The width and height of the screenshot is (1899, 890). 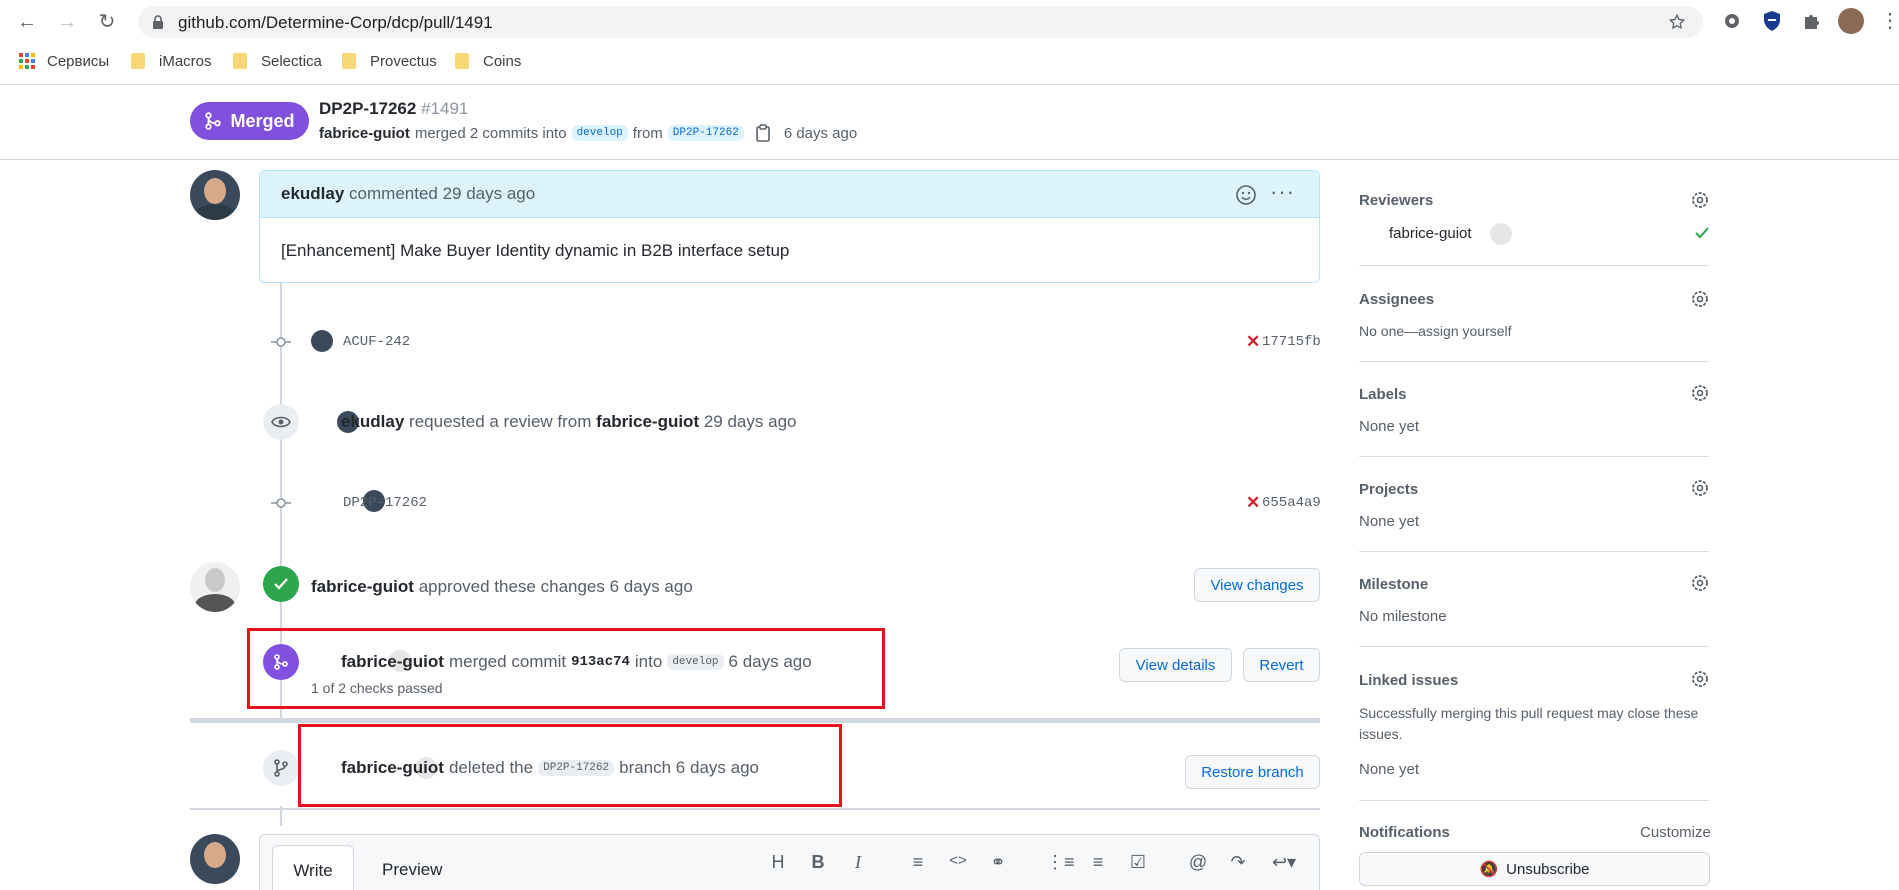 I want to click on linked-issues-title: Linked issues, so click(x=1408, y=680).